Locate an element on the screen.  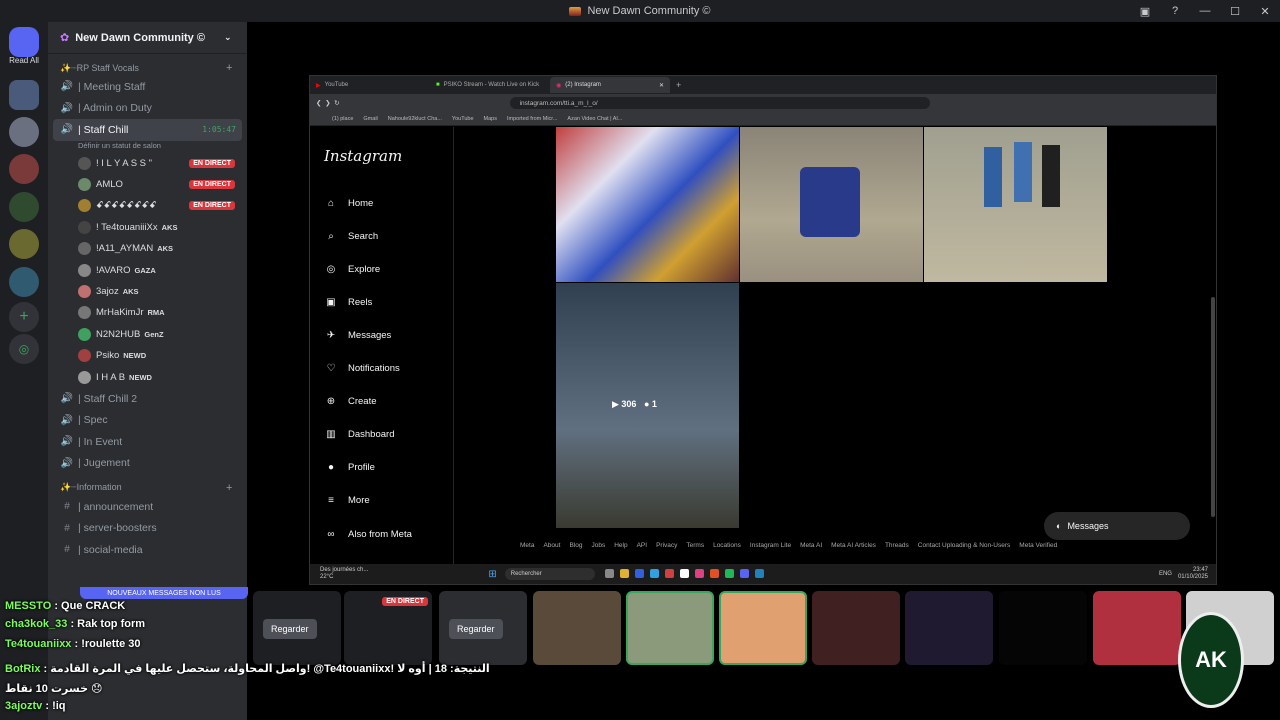
voice-user: ! Te4touaniiiXx AKS is located at coordinates (147, 227).